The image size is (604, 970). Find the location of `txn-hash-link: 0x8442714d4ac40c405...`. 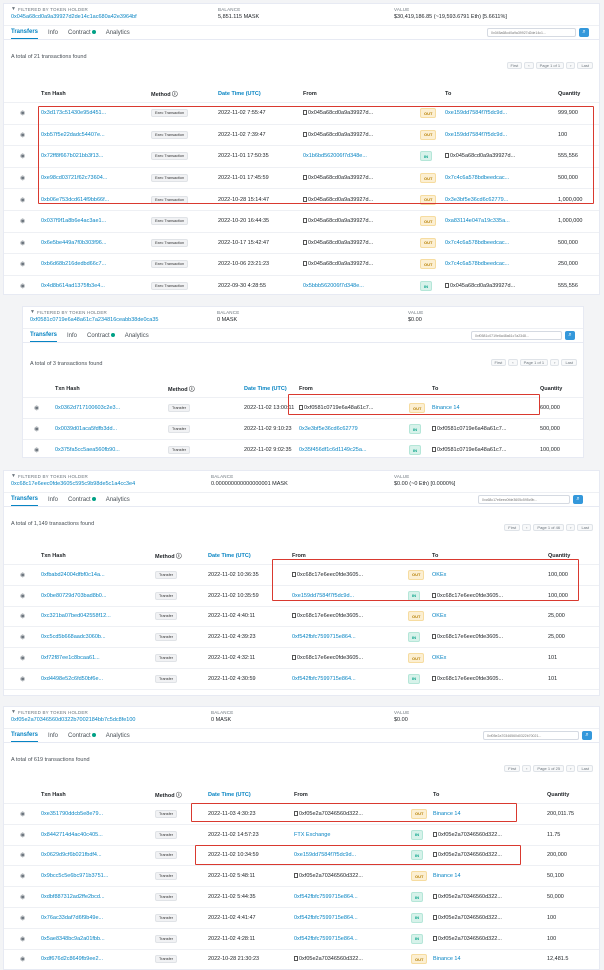

txn-hash-link: 0x8442714d4ac40c405... is located at coordinates (72, 835).